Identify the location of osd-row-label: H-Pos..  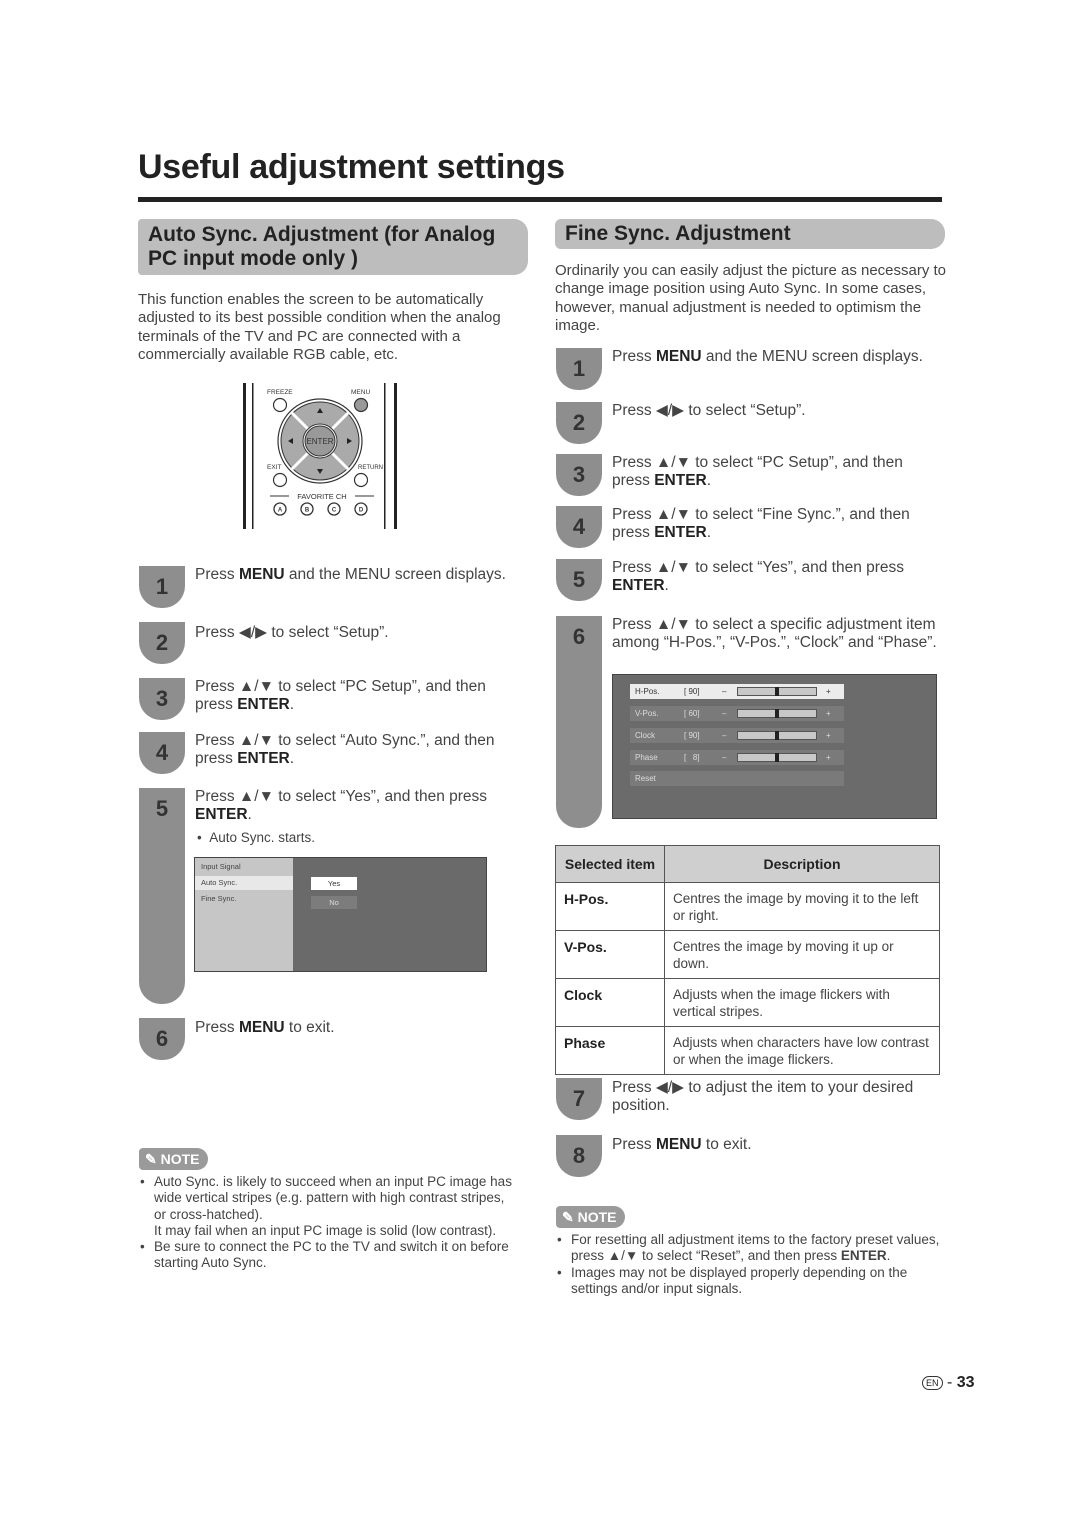
(647, 691).